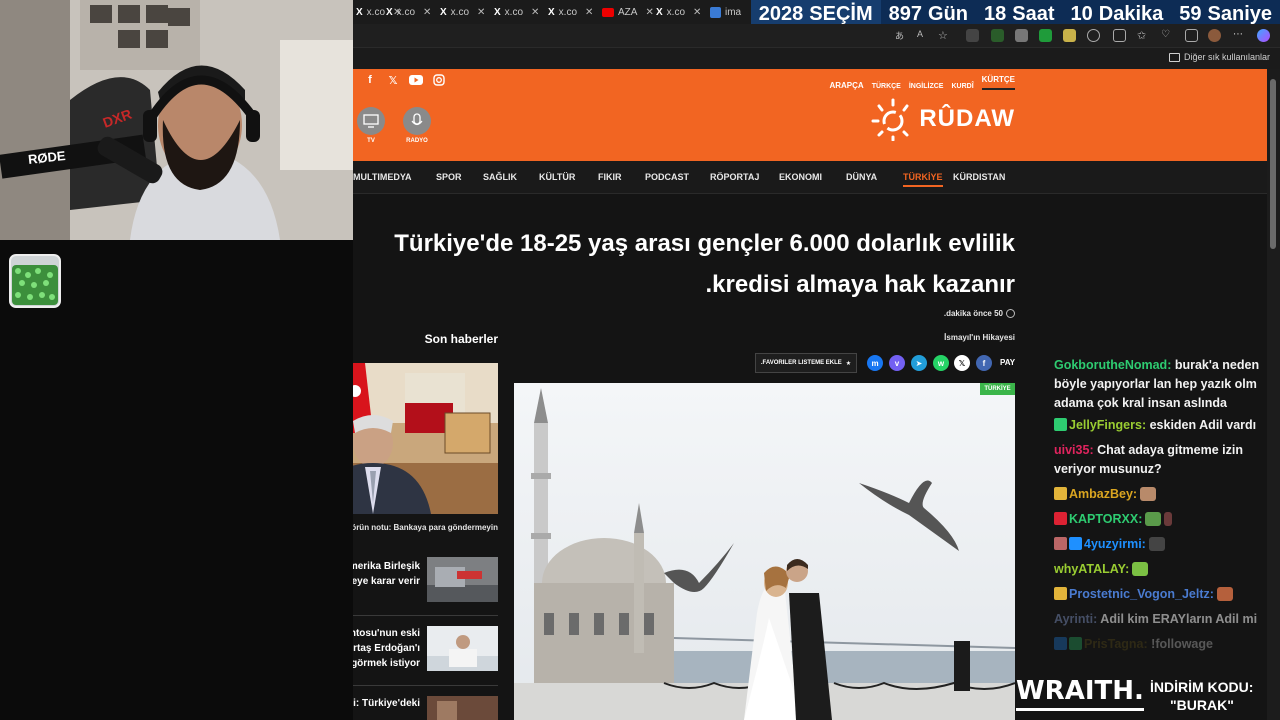 The image size is (1280, 720). What do you see at coordinates (1263, 35) in the screenshot?
I see `copilot-icon` at bounding box center [1263, 35].